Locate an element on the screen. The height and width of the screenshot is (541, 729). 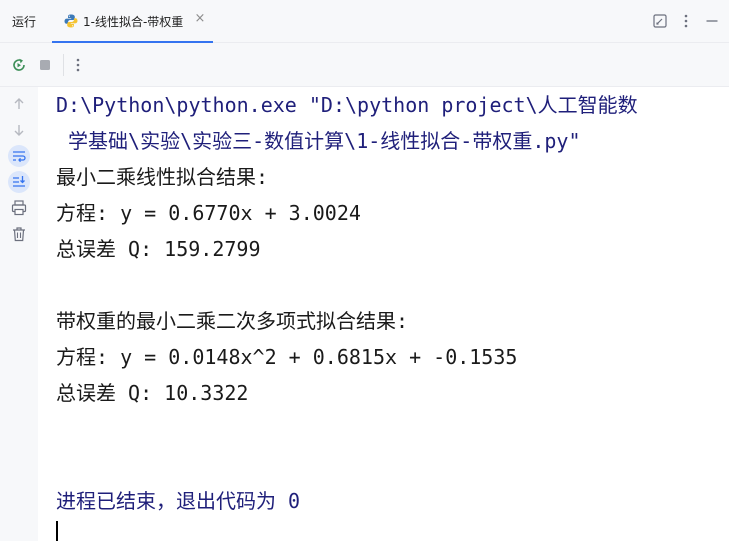
scroll-to-end-icon is located at coordinates (19, 182).